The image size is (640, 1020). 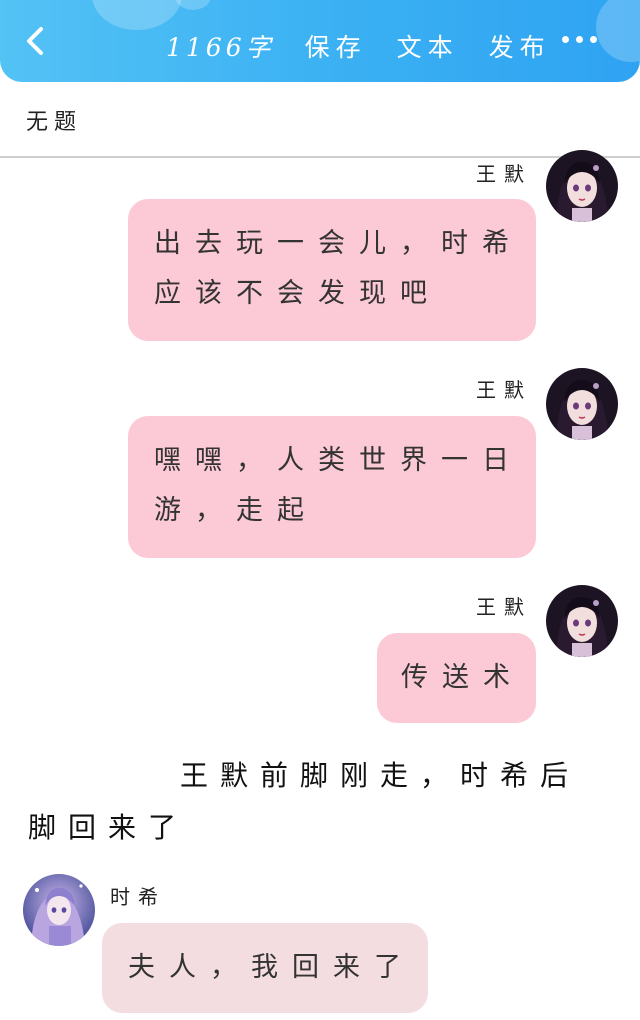 What do you see at coordinates (320, 120) in the screenshot?
I see `title-row: 无题` at bounding box center [320, 120].